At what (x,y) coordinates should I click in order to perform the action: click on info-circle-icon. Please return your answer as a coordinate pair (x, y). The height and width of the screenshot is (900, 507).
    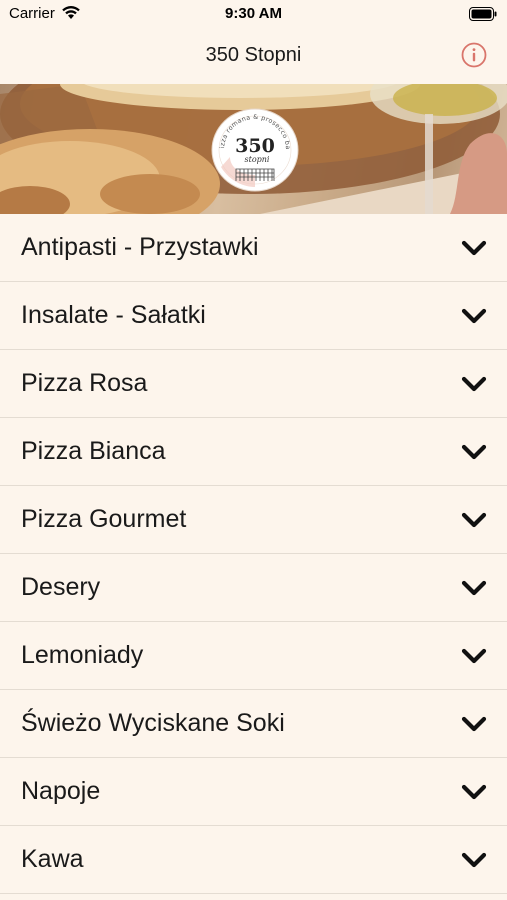
    Looking at the image, I should click on (474, 55).